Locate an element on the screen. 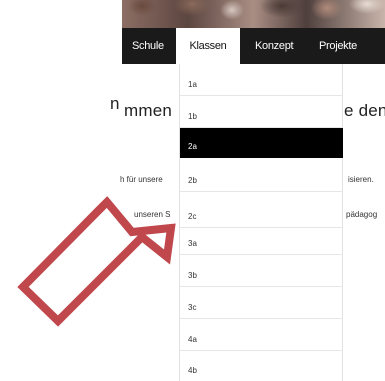 The width and height of the screenshot is (385, 381). dropdown-item-2a: 2a is located at coordinates (261, 143).